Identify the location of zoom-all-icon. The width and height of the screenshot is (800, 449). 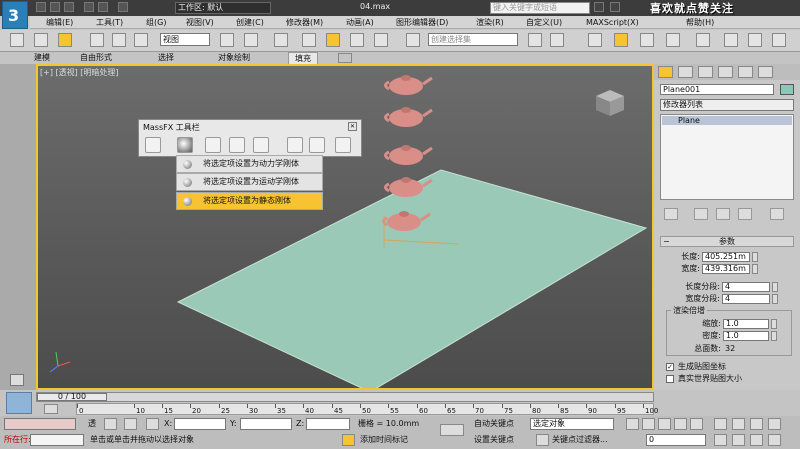
(738, 424).